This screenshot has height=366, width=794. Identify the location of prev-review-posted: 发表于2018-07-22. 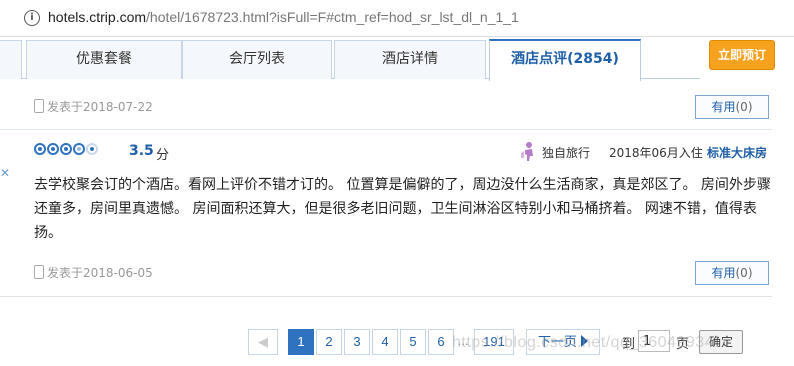
(93, 106).